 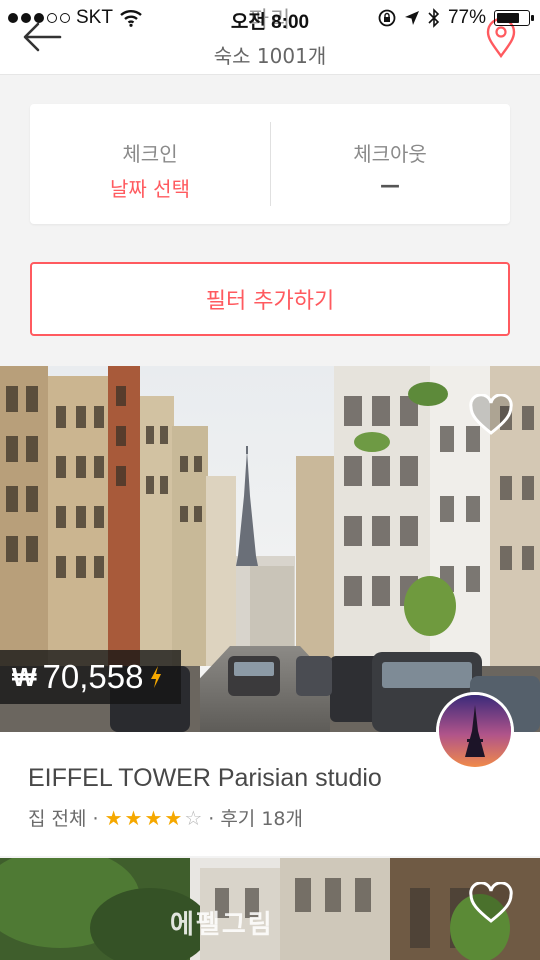 I want to click on host-avatar-image, so click(x=475, y=731).